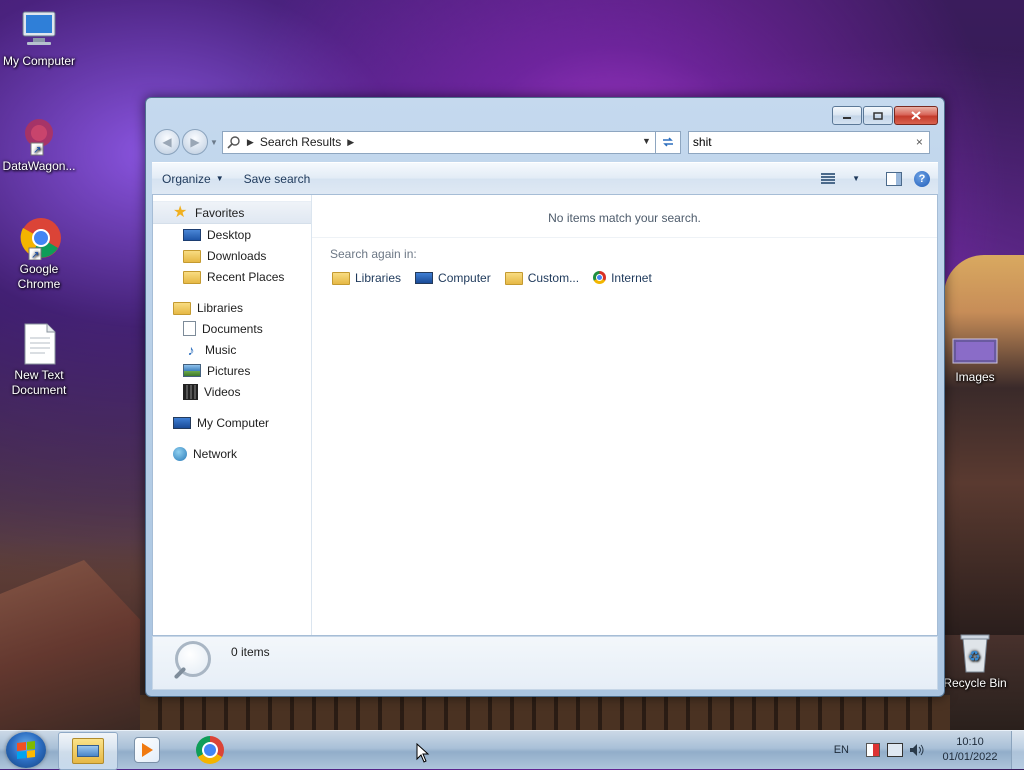  What do you see at coordinates (232, 276) in the screenshot?
I see `nav-item-recent-places: Recent Places` at bounding box center [232, 276].